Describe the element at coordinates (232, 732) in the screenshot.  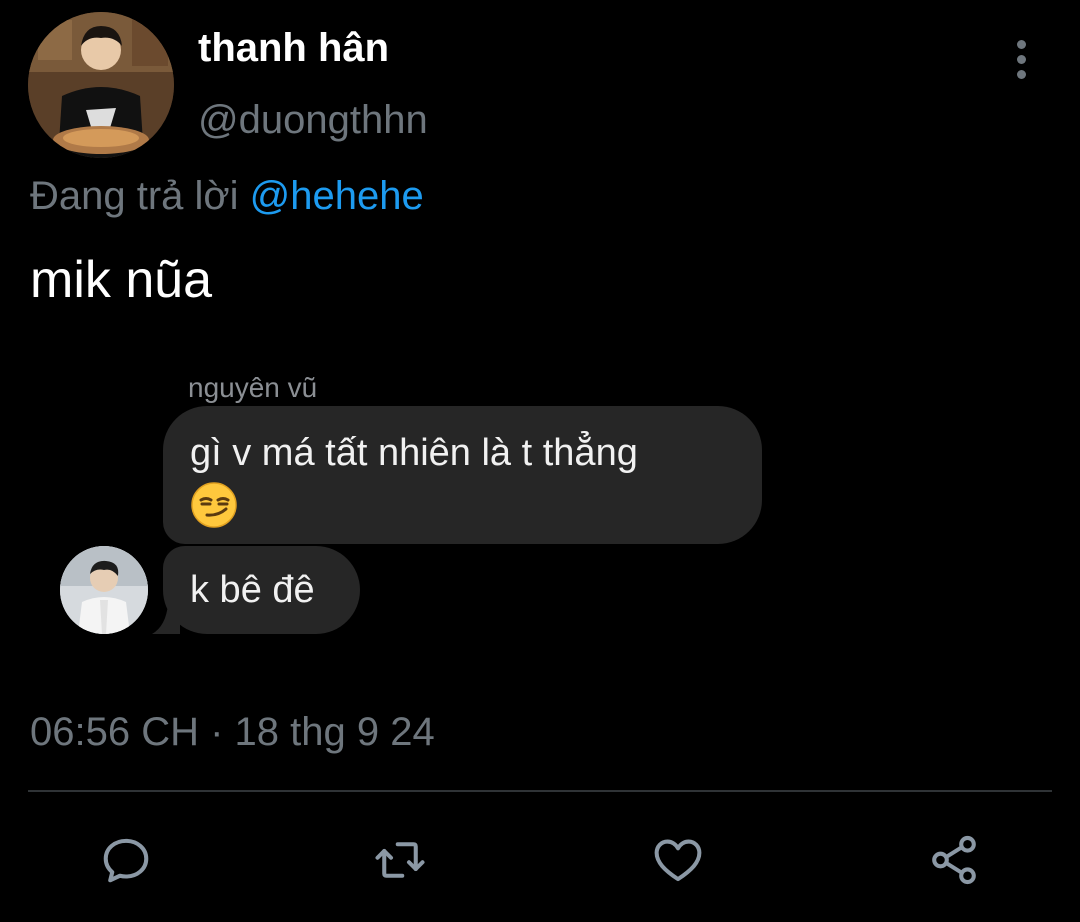
I see `tweet-timestamp: 06:56 CH · 18 thg 9 24` at that location.